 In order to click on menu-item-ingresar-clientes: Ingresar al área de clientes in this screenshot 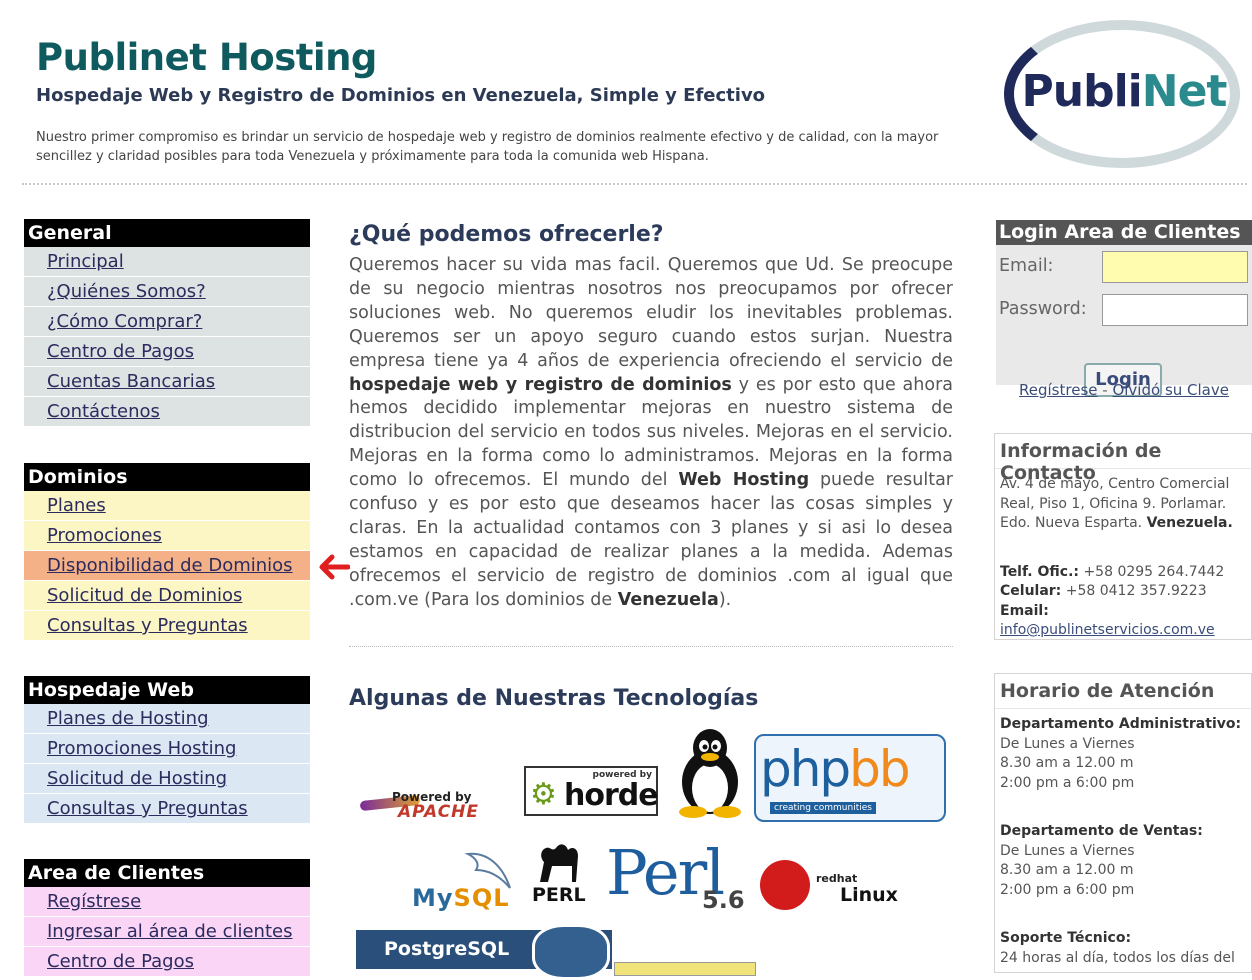, I will do `click(167, 932)`.